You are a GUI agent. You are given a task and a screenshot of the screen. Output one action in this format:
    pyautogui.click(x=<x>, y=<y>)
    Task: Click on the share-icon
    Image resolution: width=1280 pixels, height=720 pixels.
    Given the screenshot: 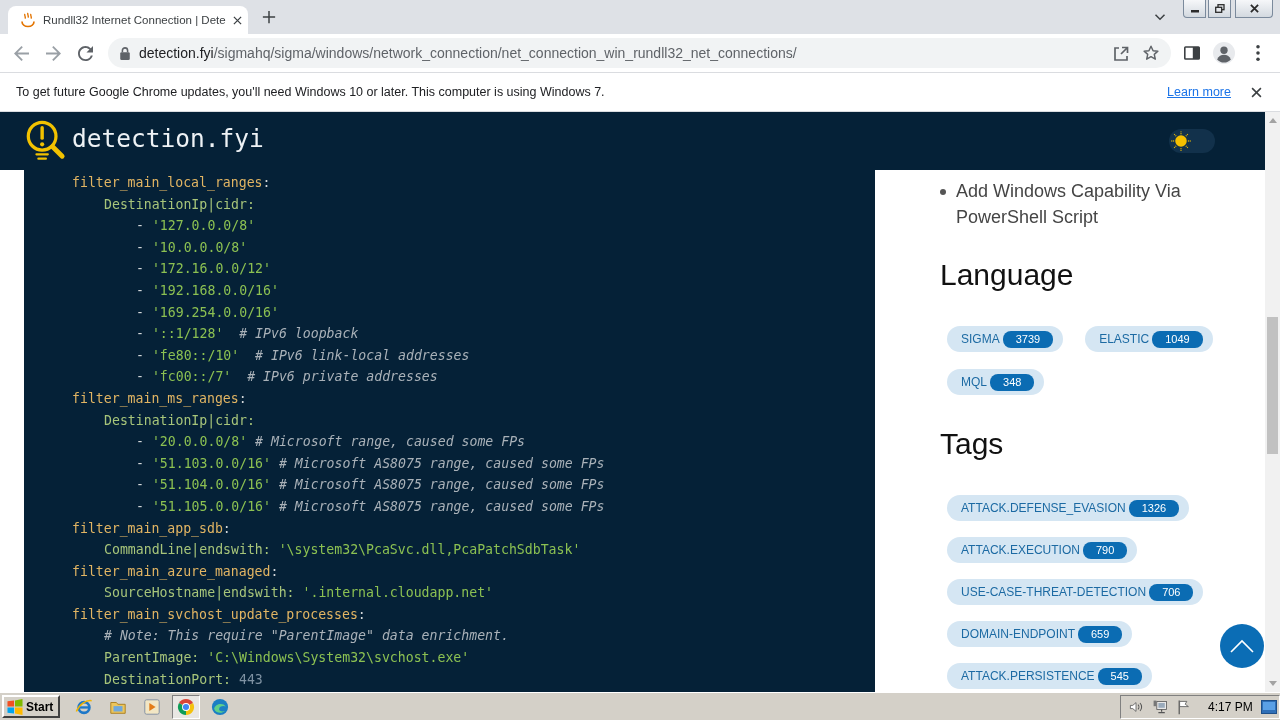 What is the action you would take?
    pyautogui.click(x=1121, y=53)
    